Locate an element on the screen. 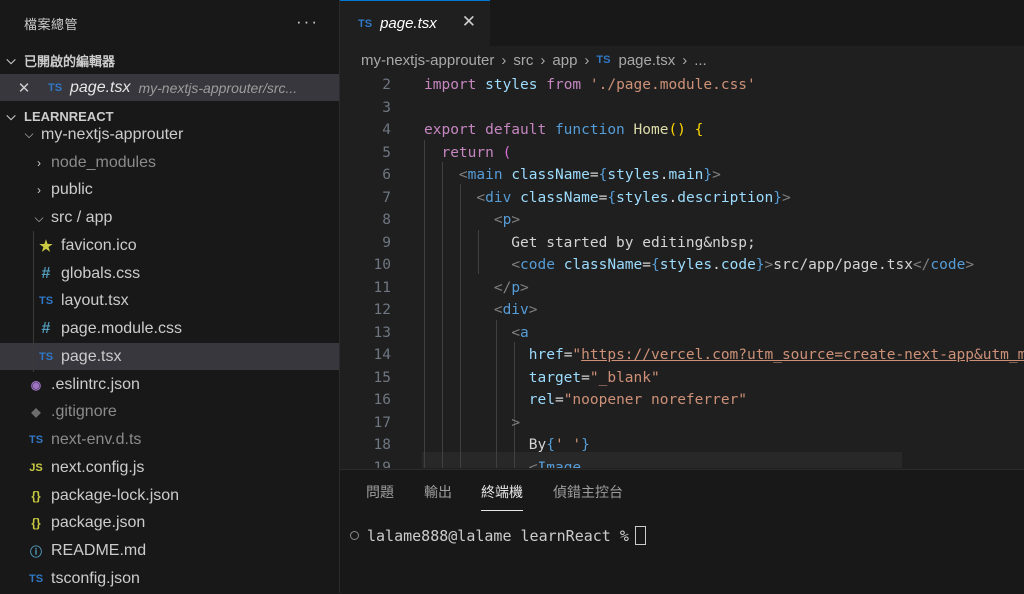 This screenshot has height=594, width=1024. tab-terminal: 終端機 is located at coordinates (502, 492).